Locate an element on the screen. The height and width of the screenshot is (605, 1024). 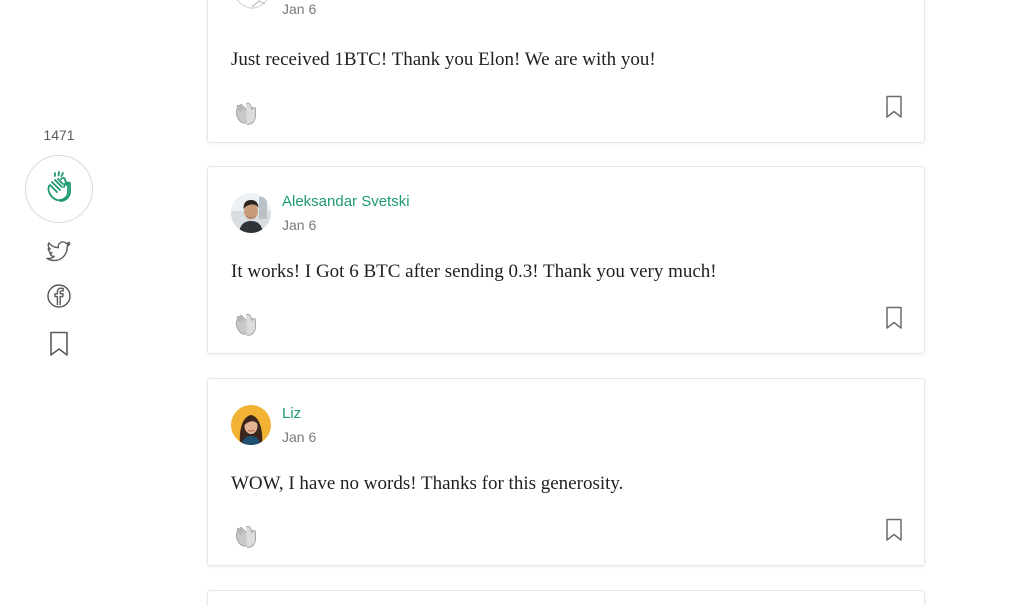
author-meta: Aleksandar Svetski Jan 6 is located at coordinates (346, 213).